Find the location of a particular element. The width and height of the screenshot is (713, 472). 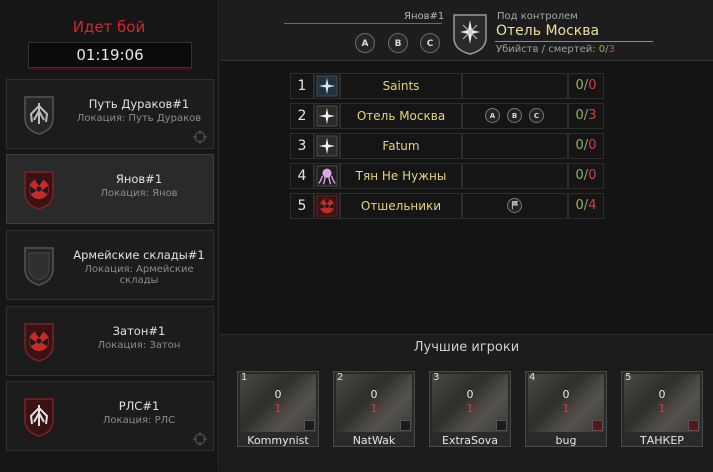

score-cell: 0/3 is located at coordinates (586, 116).